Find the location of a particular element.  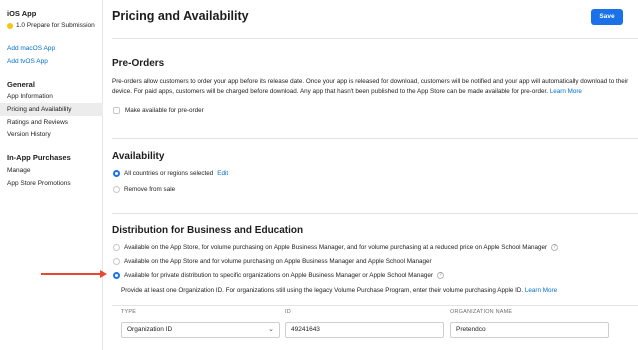

sidebar-item-version-history: Version History is located at coordinates (51, 134).